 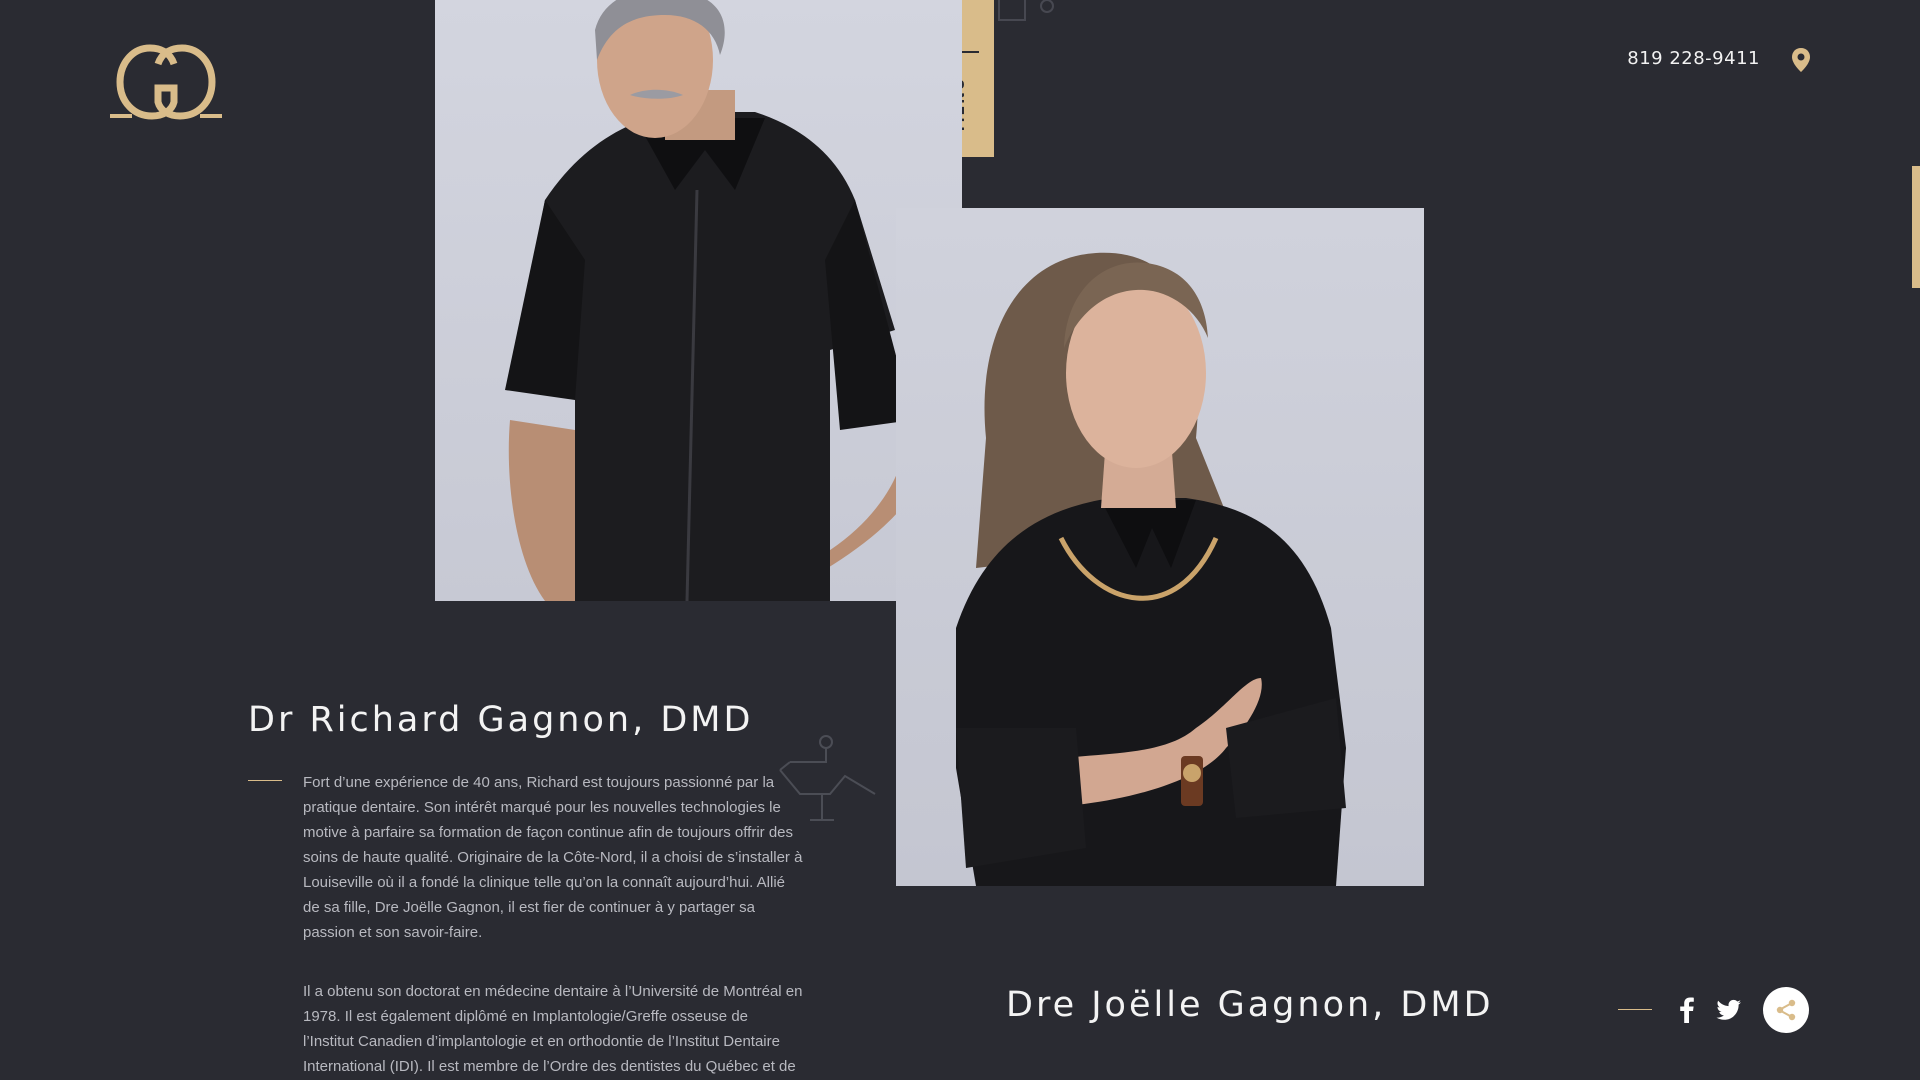 I want to click on facebook-icon, so click(x=1686, y=1010).